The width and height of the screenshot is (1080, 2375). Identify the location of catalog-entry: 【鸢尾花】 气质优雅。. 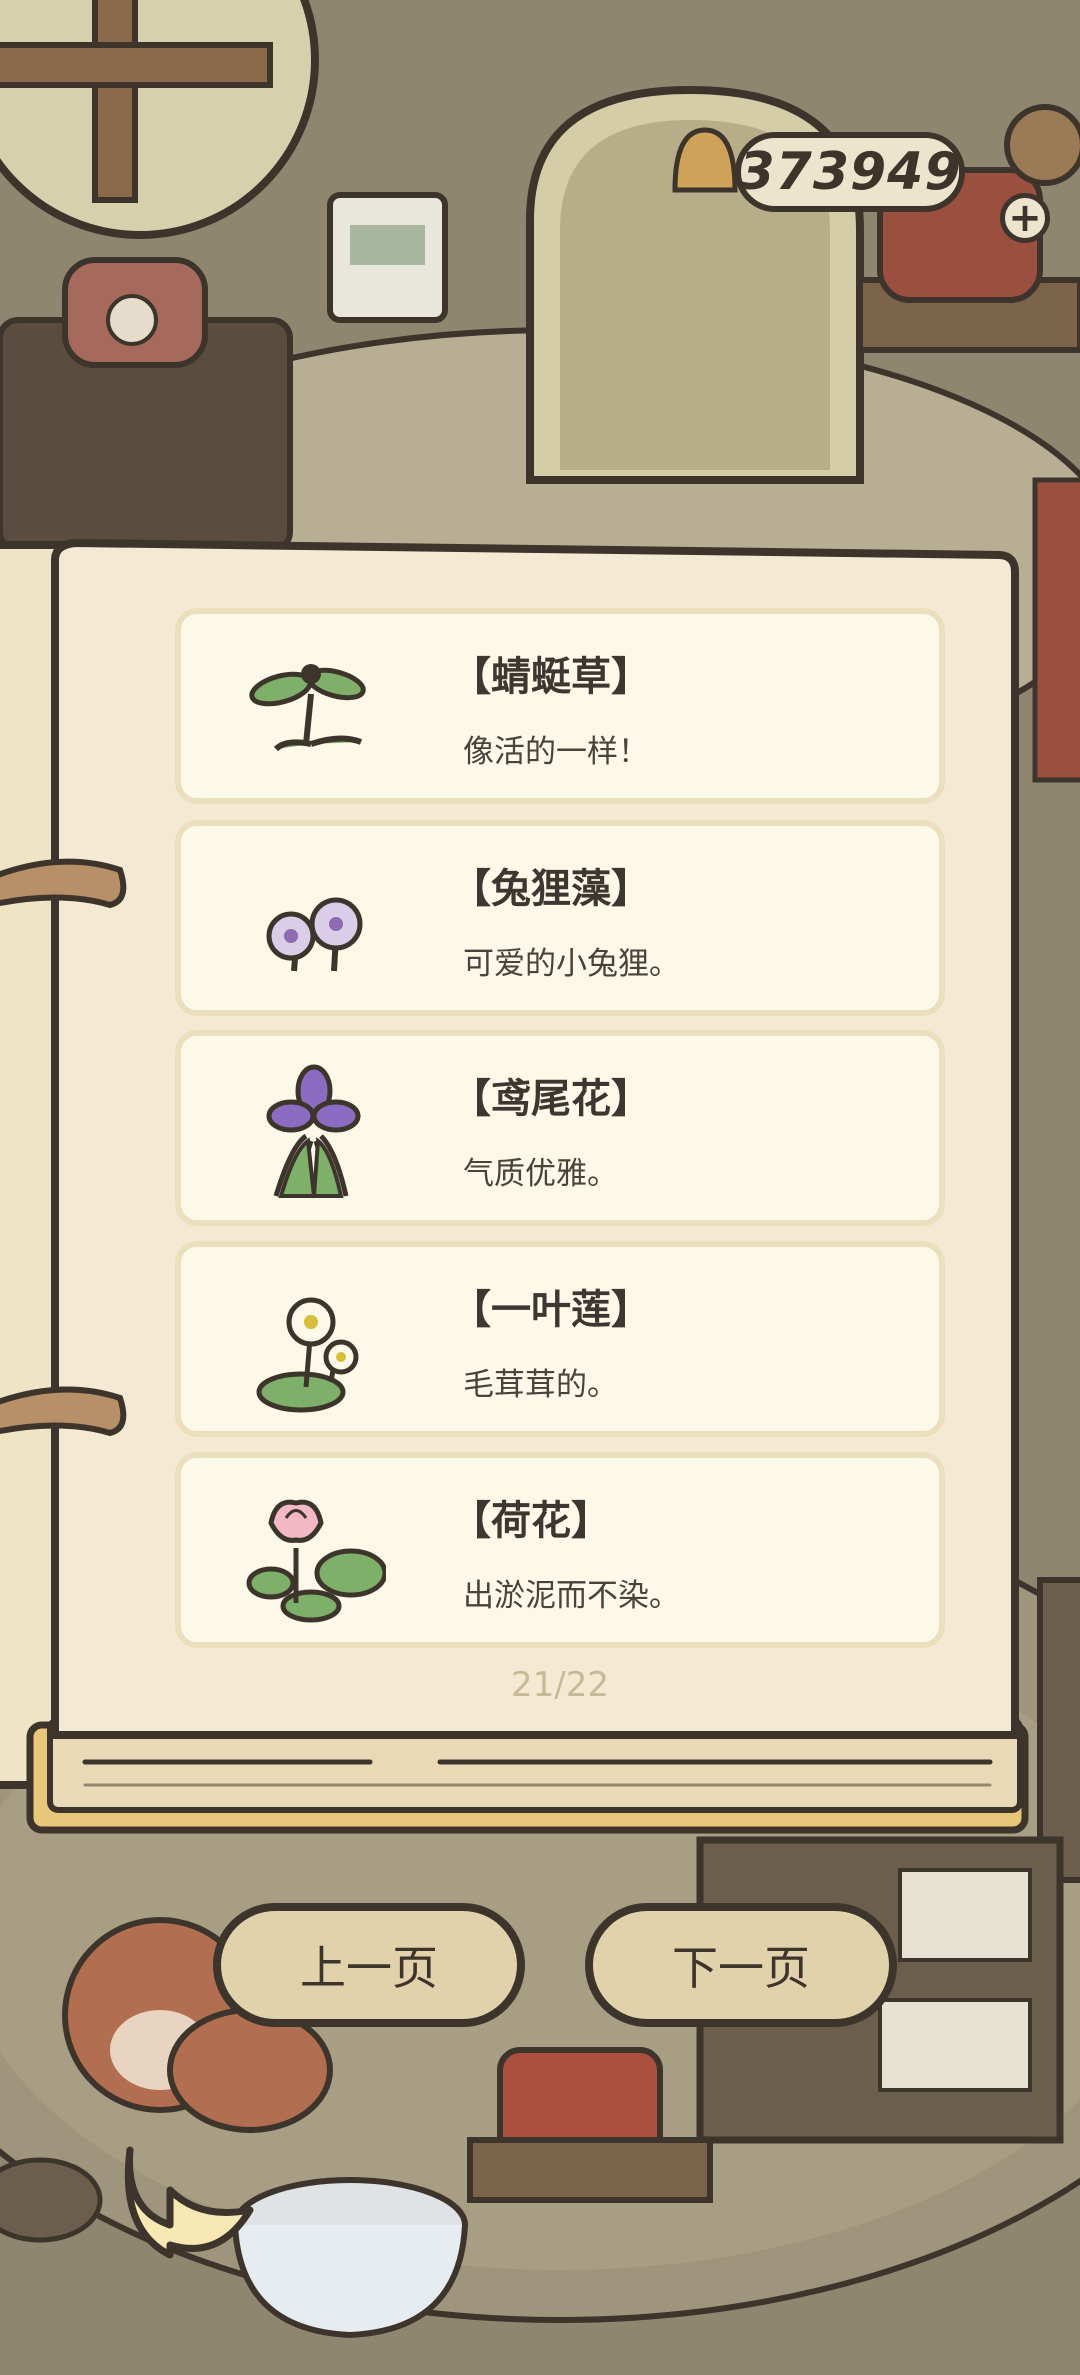
(560, 1128).